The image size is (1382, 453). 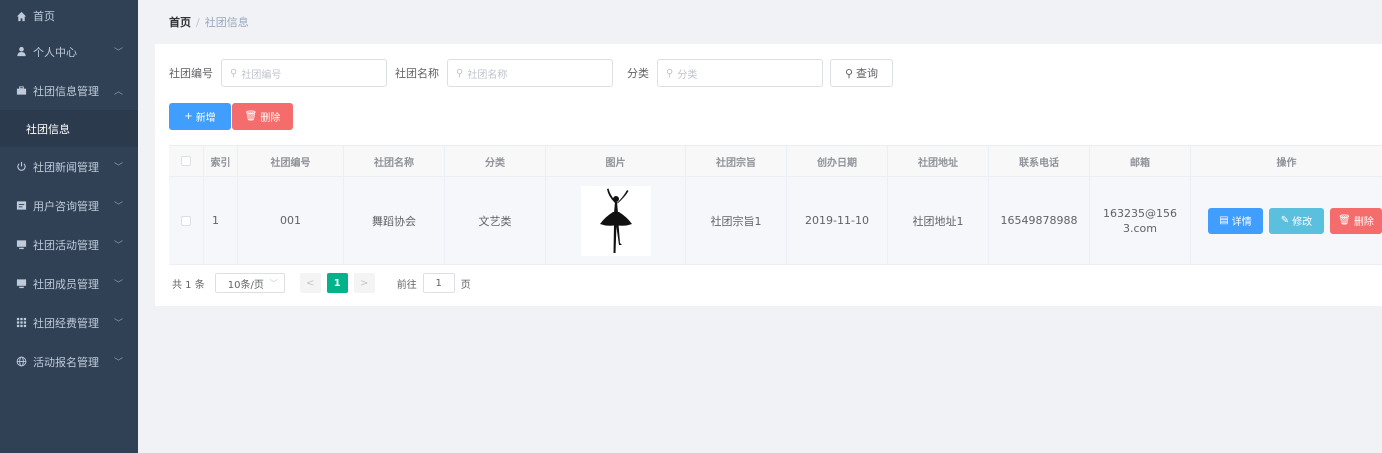 I want to click on search-input-category: ⚲ 分类, so click(x=740, y=73).